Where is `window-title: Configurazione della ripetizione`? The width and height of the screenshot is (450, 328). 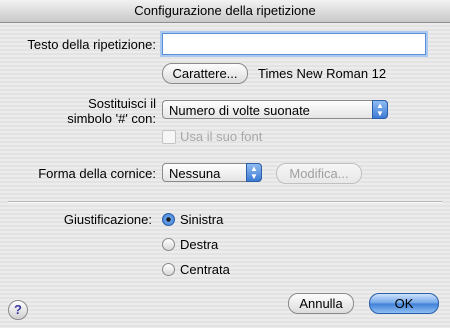 window-title: Configurazione della ripetizione is located at coordinates (225, 11).